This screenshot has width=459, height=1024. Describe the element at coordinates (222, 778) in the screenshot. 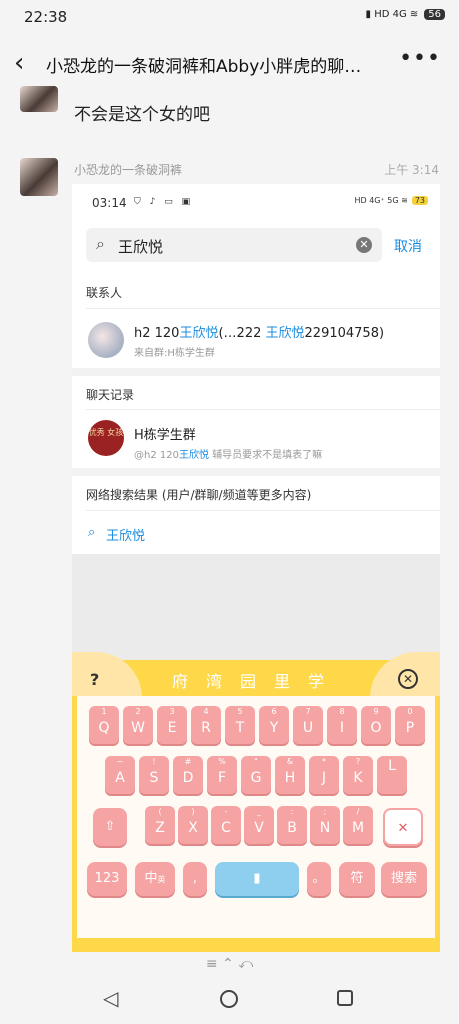

I see `key-letter: F` at that location.